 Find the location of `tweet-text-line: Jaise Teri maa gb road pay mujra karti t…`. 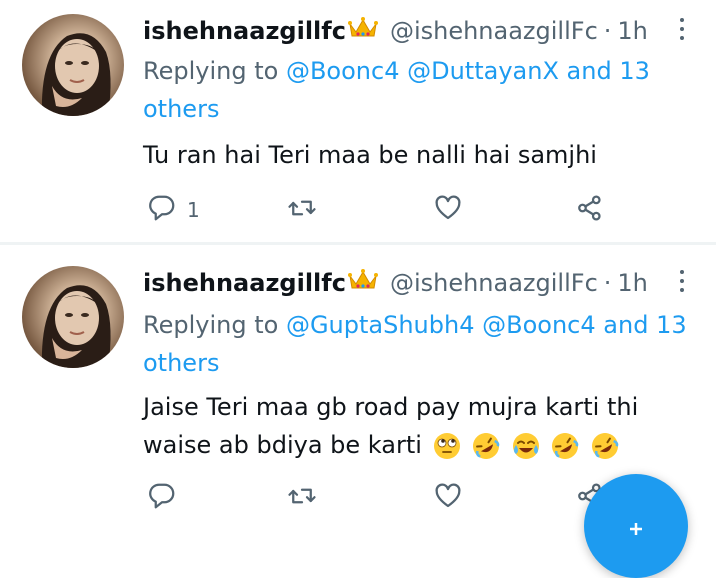

tweet-text-line: Jaise Teri maa gb road pay mujra karti t… is located at coordinates (391, 407).